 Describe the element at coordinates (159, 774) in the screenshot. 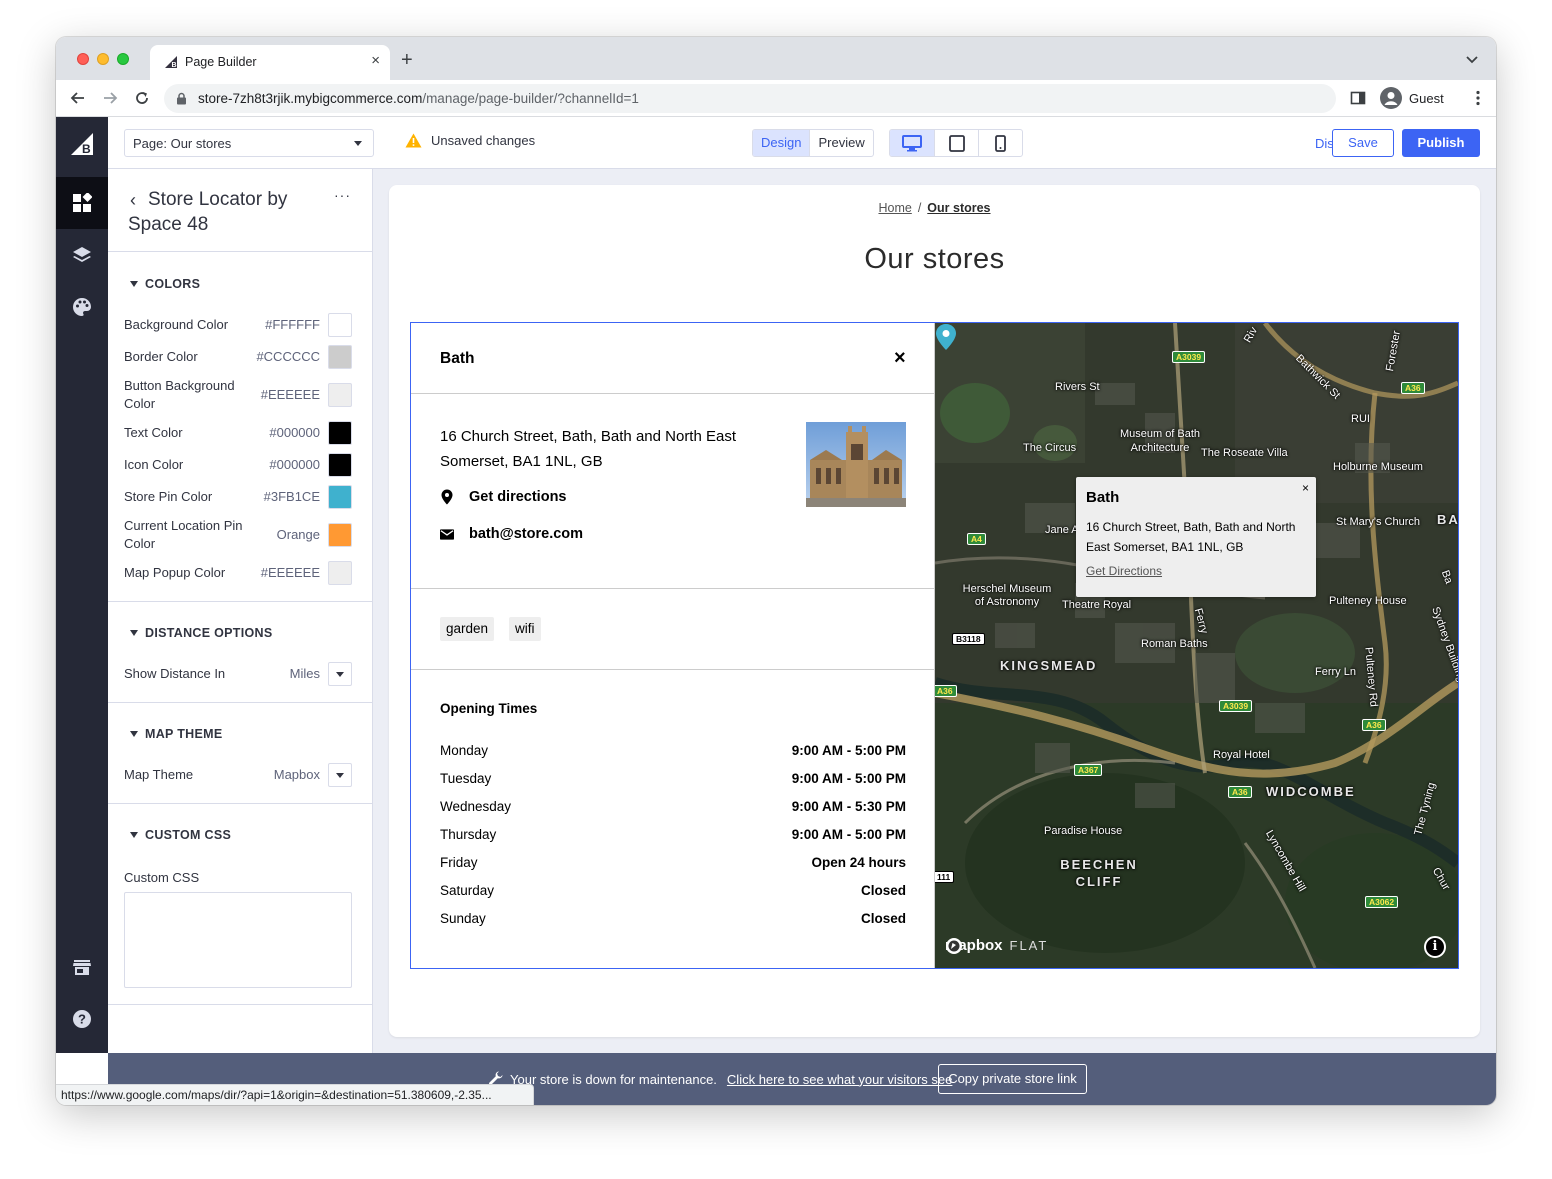

I see `map-theme-label: Map Theme` at that location.